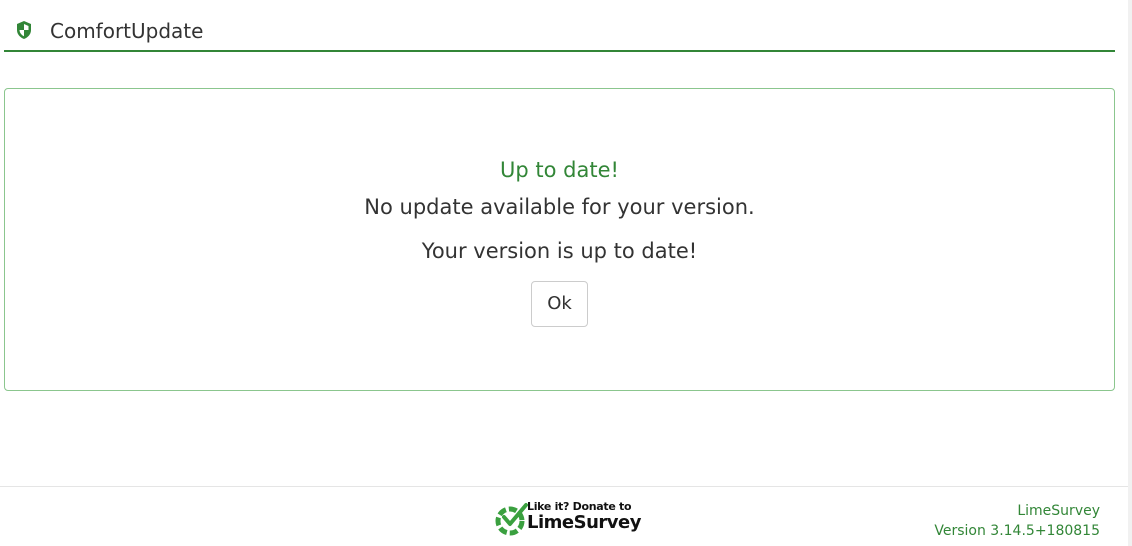 This screenshot has width=1132, height=546. Describe the element at coordinates (559, 207) in the screenshot. I see `status-message: No update available for your version.` at that location.